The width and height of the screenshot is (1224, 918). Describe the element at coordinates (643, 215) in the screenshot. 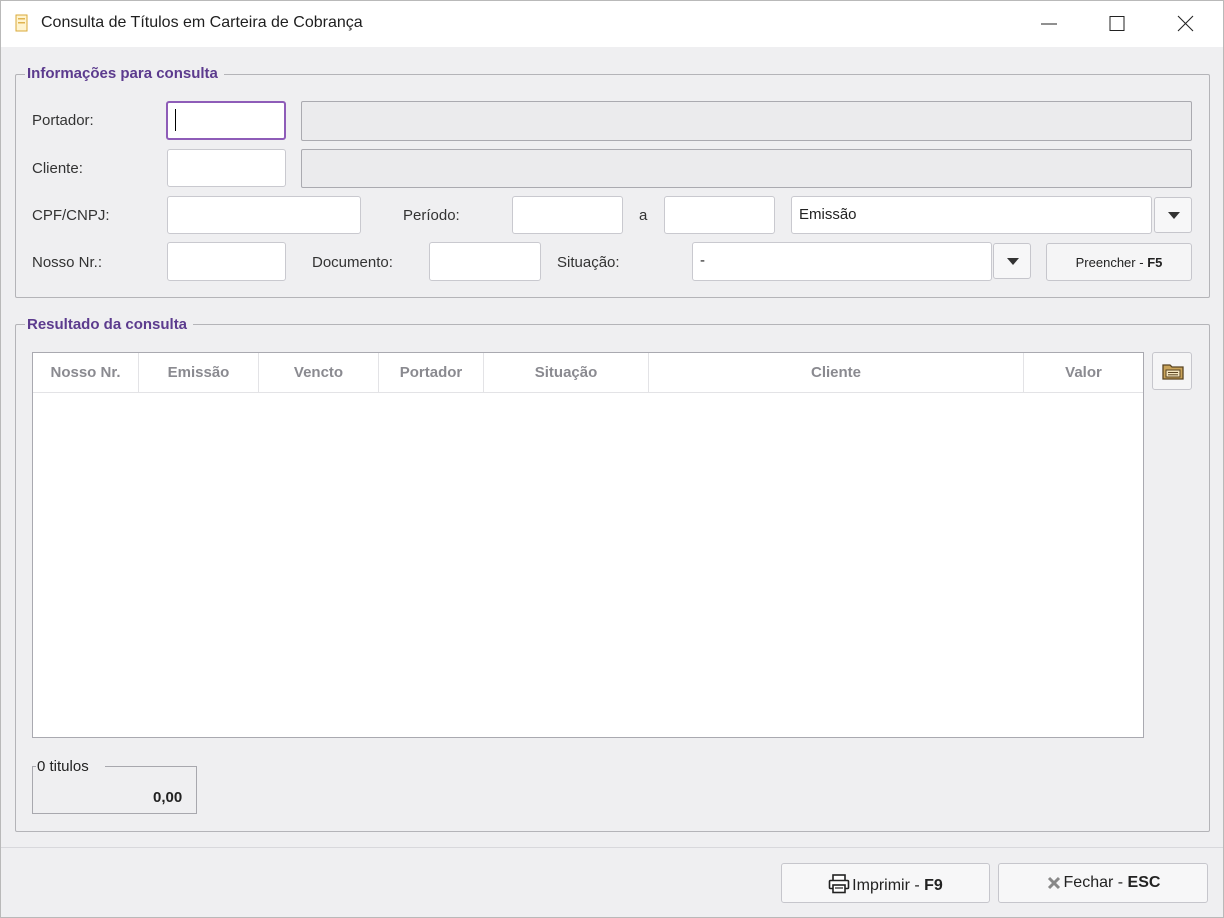

I see `periodo-separator: a` at that location.